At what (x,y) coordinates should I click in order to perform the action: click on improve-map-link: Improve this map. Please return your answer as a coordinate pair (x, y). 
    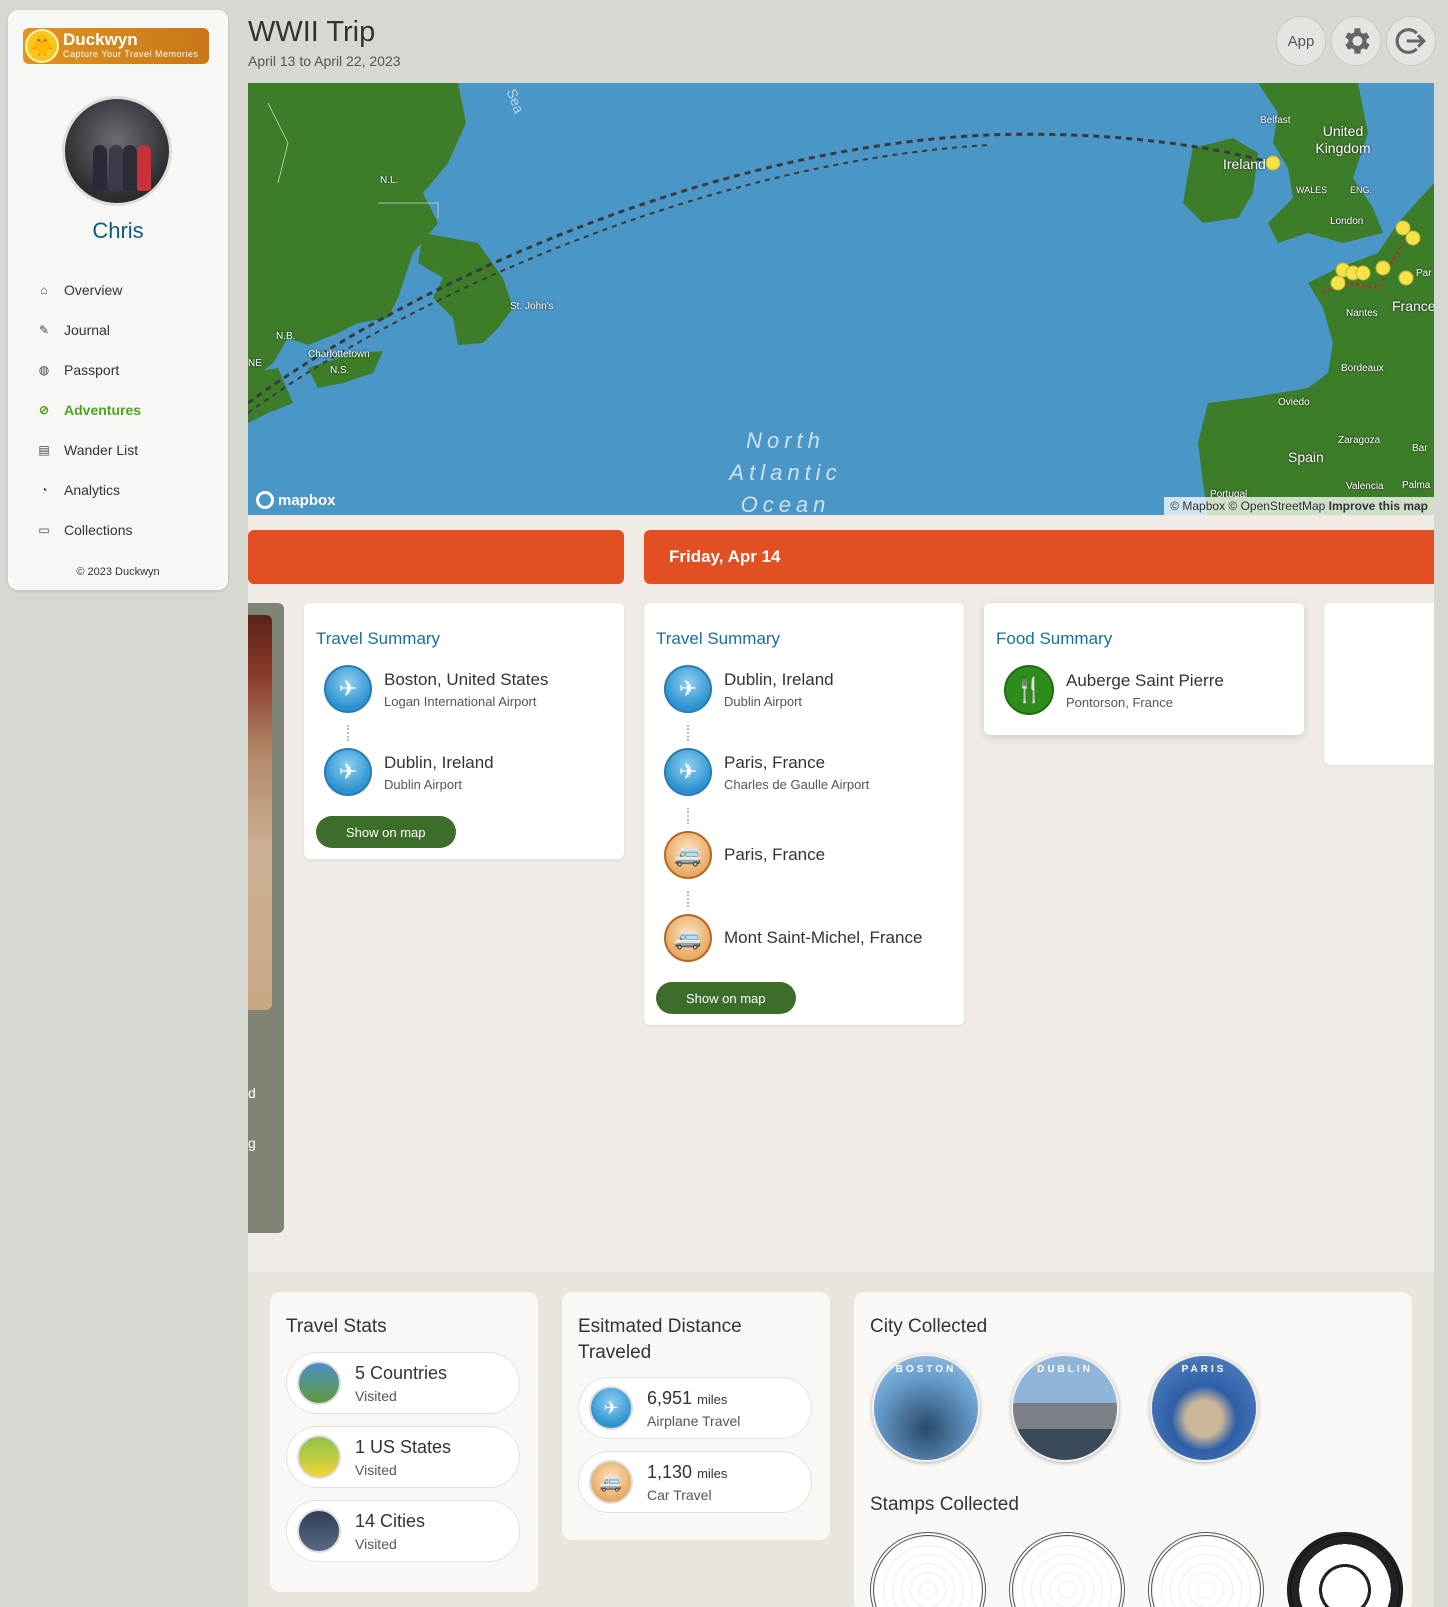
    Looking at the image, I should click on (1378, 506).